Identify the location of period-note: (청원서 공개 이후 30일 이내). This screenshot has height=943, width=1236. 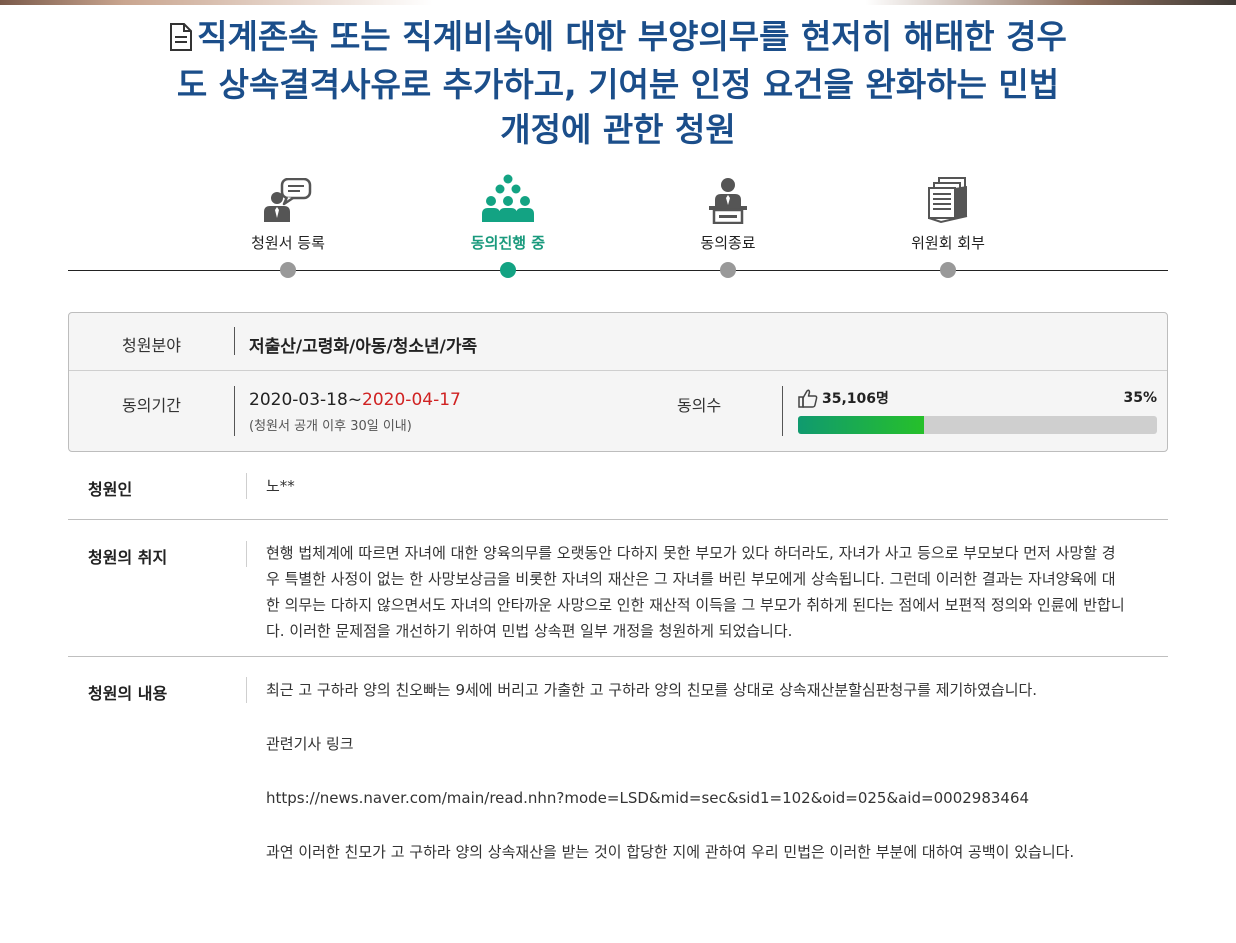
(330, 426).